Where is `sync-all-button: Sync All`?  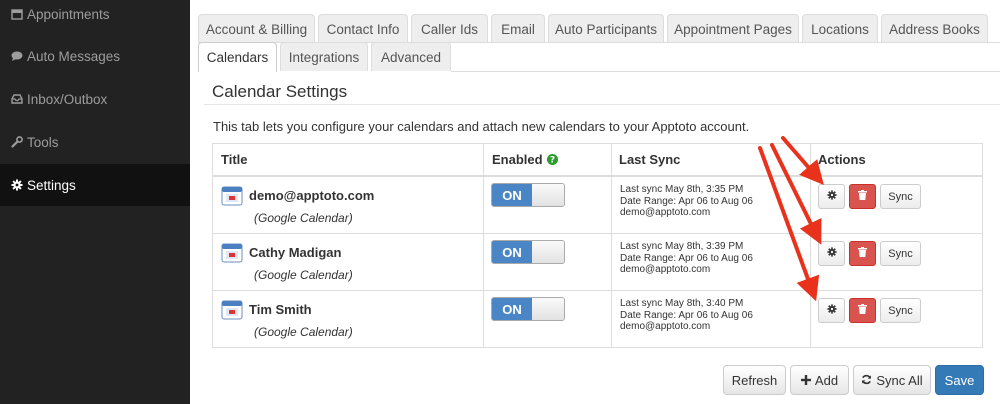
sync-all-button: Sync All is located at coordinates (892, 380).